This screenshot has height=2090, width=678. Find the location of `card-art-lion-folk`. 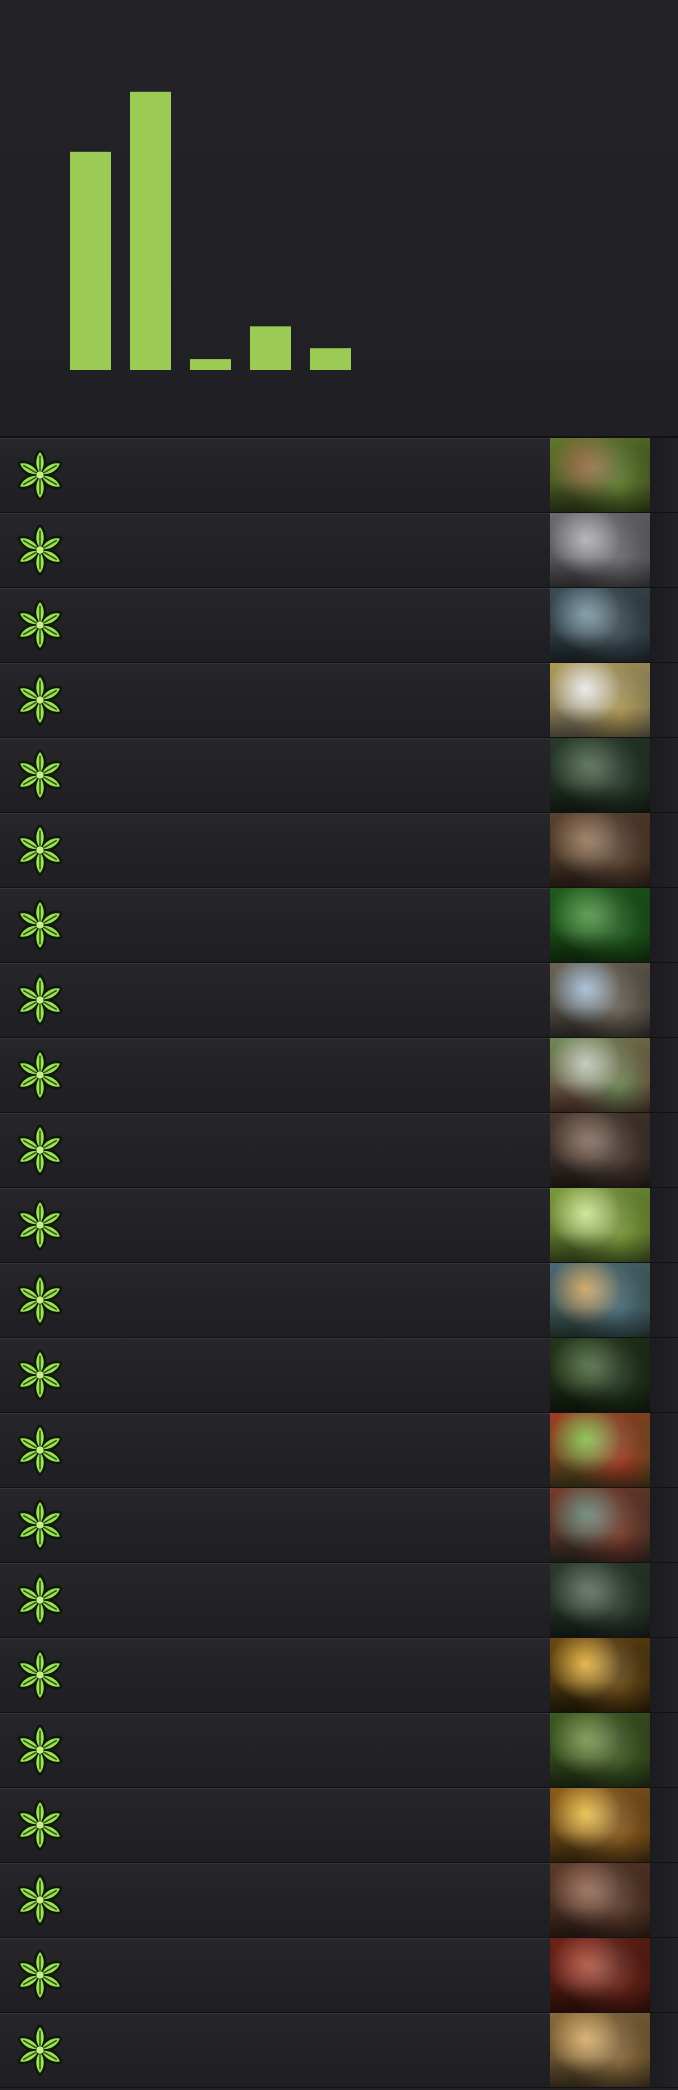

card-art-lion-folk is located at coordinates (600, 1300).